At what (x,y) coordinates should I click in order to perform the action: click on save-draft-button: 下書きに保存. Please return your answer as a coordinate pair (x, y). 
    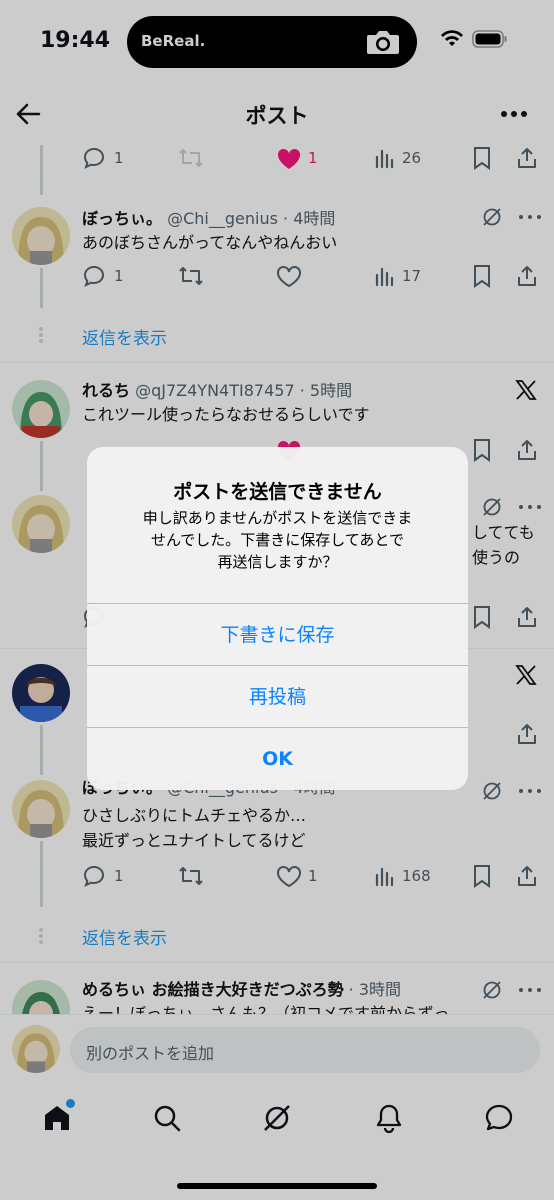
    Looking at the image, I should click on (277, 634).